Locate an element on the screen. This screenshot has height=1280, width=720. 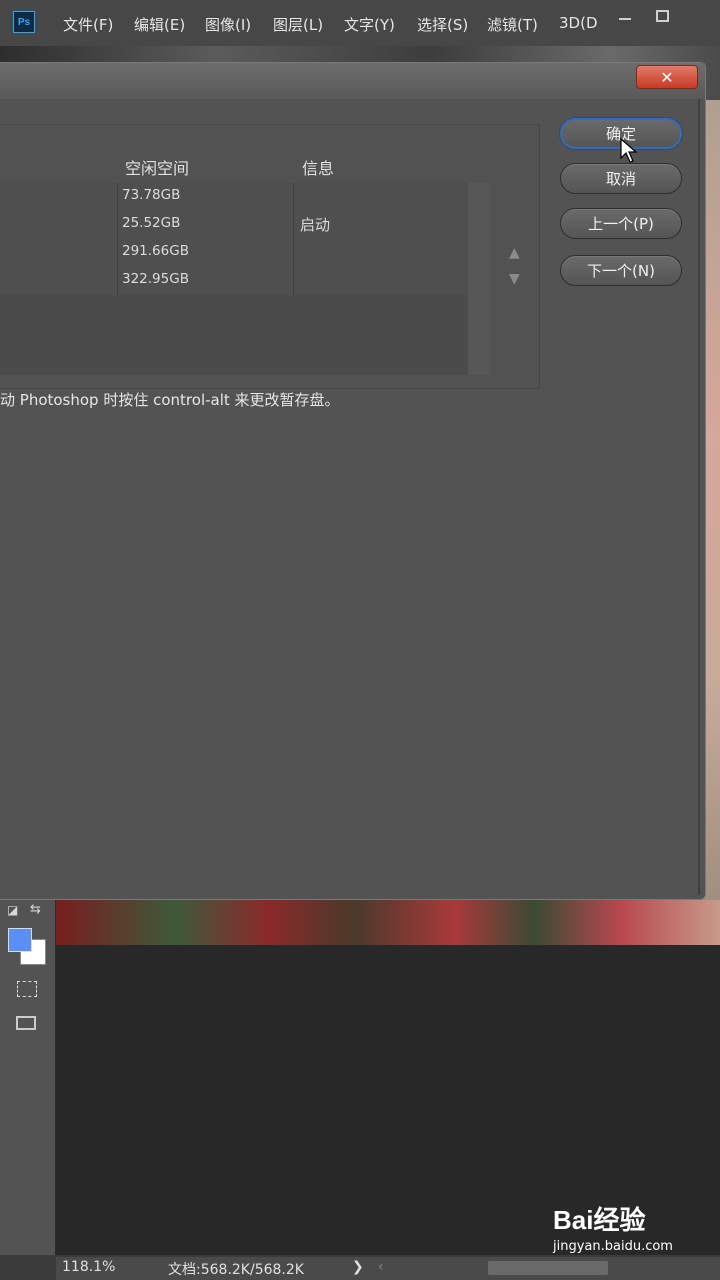
baidu-jingyan-watermark: Bai经验 jingyan.baidu.com is located at coordinates (613, 1227).